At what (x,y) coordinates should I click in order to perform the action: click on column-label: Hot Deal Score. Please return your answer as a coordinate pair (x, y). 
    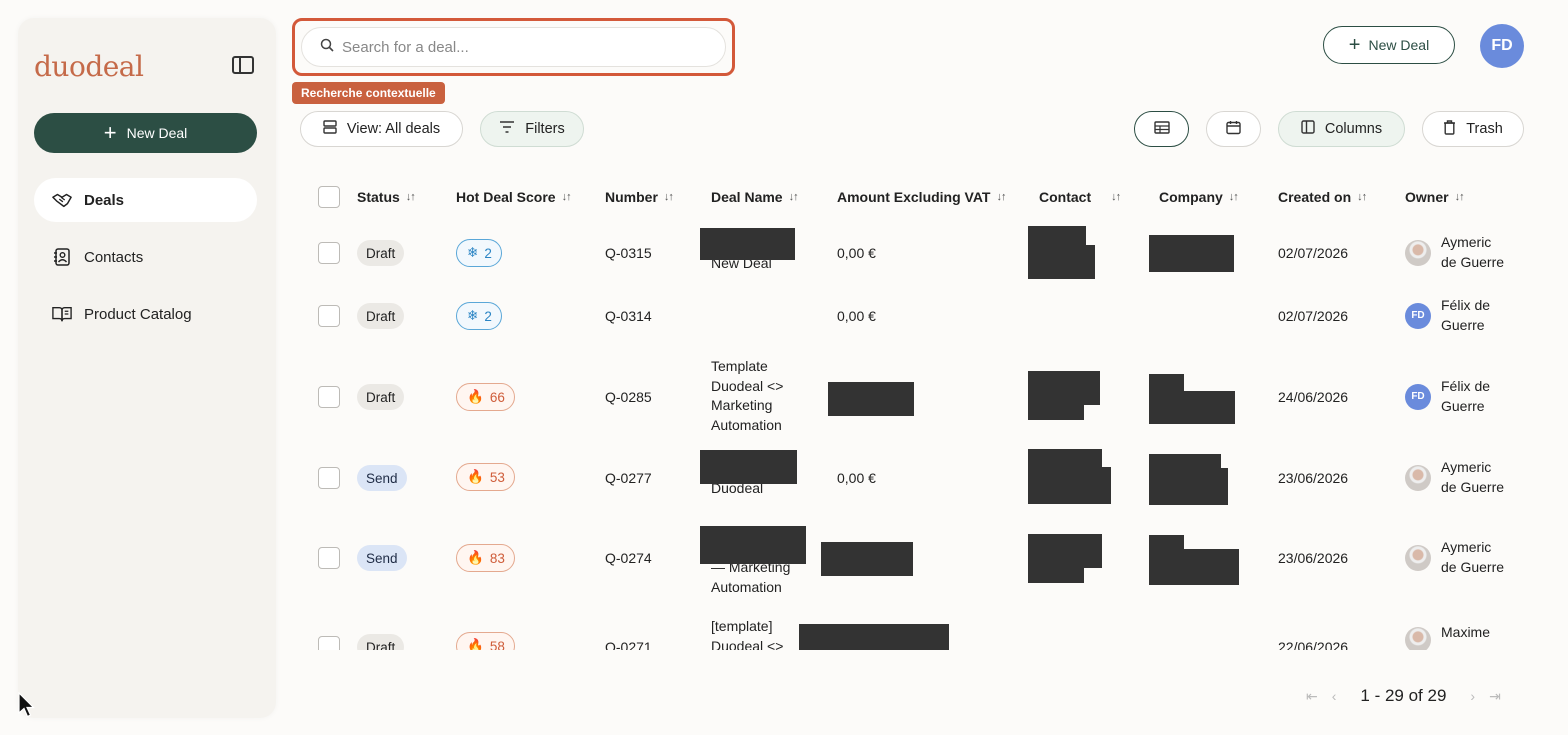
    Looking at the image, I should click on (506, 197).